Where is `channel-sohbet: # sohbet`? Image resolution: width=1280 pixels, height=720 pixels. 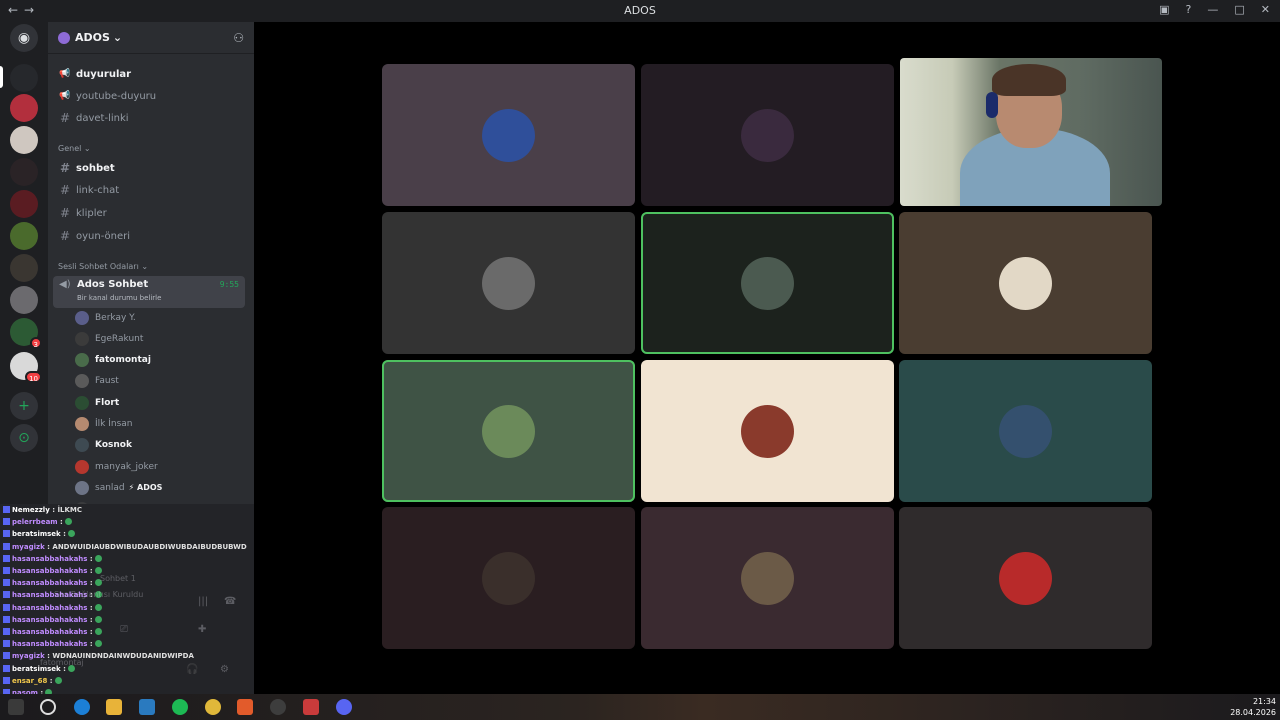 channel-sohbet: # sohbet is located at coordinates (86, 168).